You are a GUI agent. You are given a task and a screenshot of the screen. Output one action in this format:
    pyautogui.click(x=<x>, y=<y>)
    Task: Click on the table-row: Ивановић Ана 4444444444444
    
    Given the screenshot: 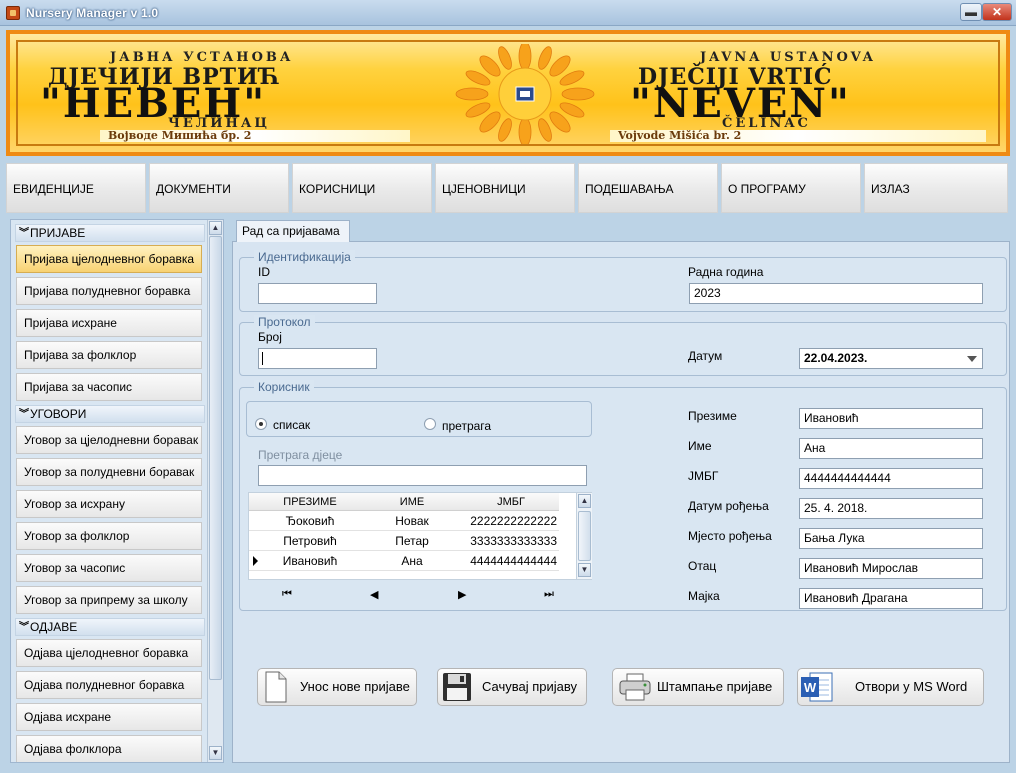 What is the action you would take?
    pyautogui.click(x=404, y=561)
    